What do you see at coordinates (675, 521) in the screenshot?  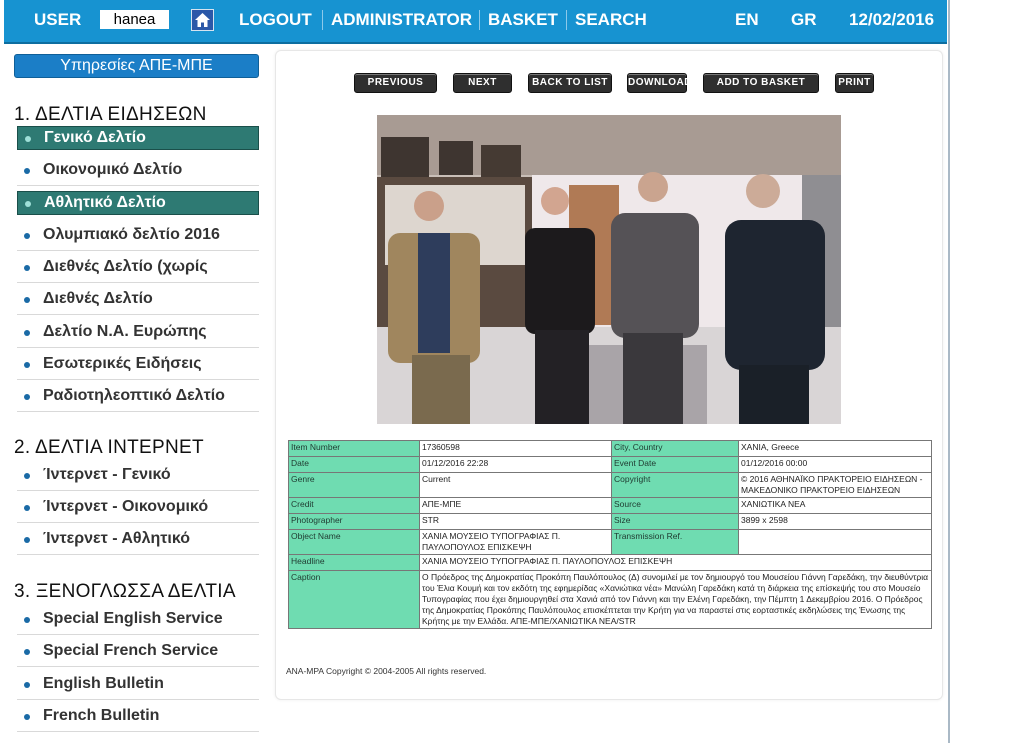 I see `size-label: Size` at bounding box center [675, 521].